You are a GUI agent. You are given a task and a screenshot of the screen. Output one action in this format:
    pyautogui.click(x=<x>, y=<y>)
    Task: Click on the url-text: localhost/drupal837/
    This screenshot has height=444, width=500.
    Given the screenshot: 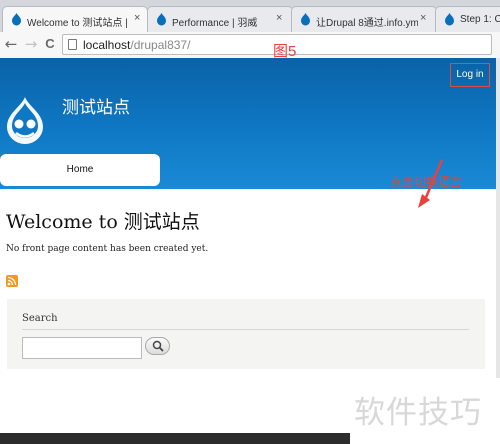 What is the action you would take?
    pyautogui.click(x=136, y=45)
    